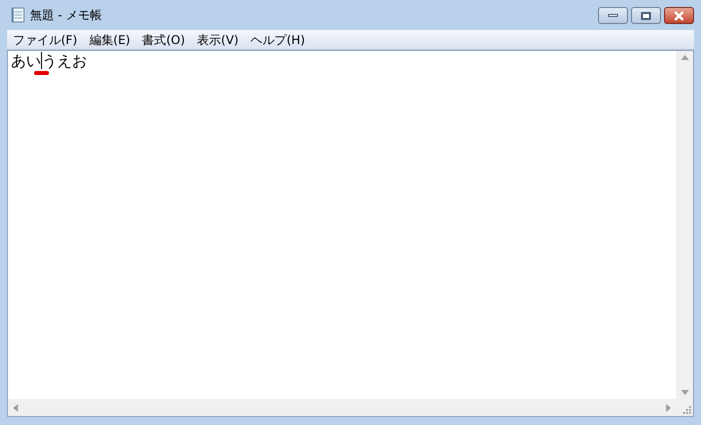 The image size is (701, 425). Describe the element at coordinates (684, 392) in the screenshot. I see `scroll-down-icon` at that location.